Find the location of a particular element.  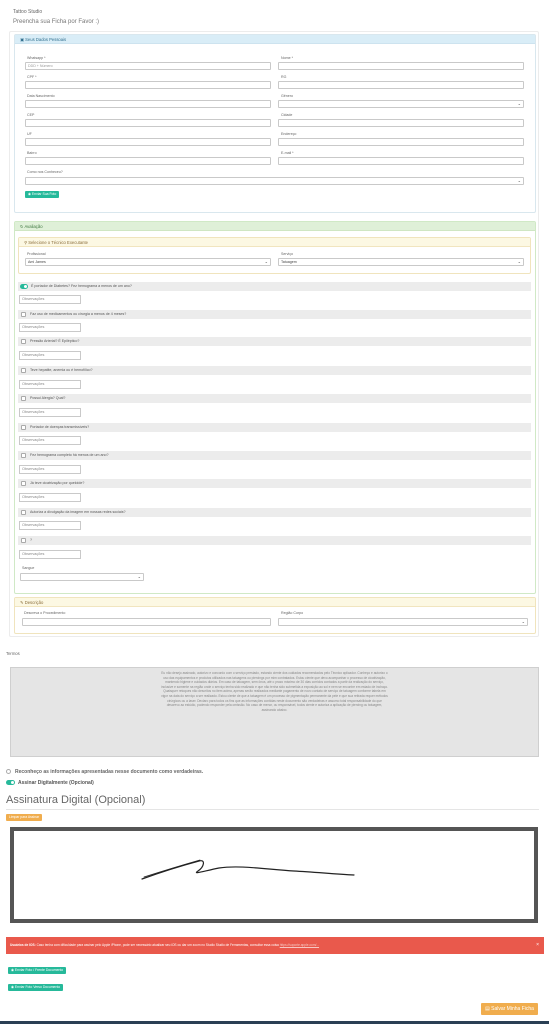

termos-label: Termos is located at coordinates (13, 653).